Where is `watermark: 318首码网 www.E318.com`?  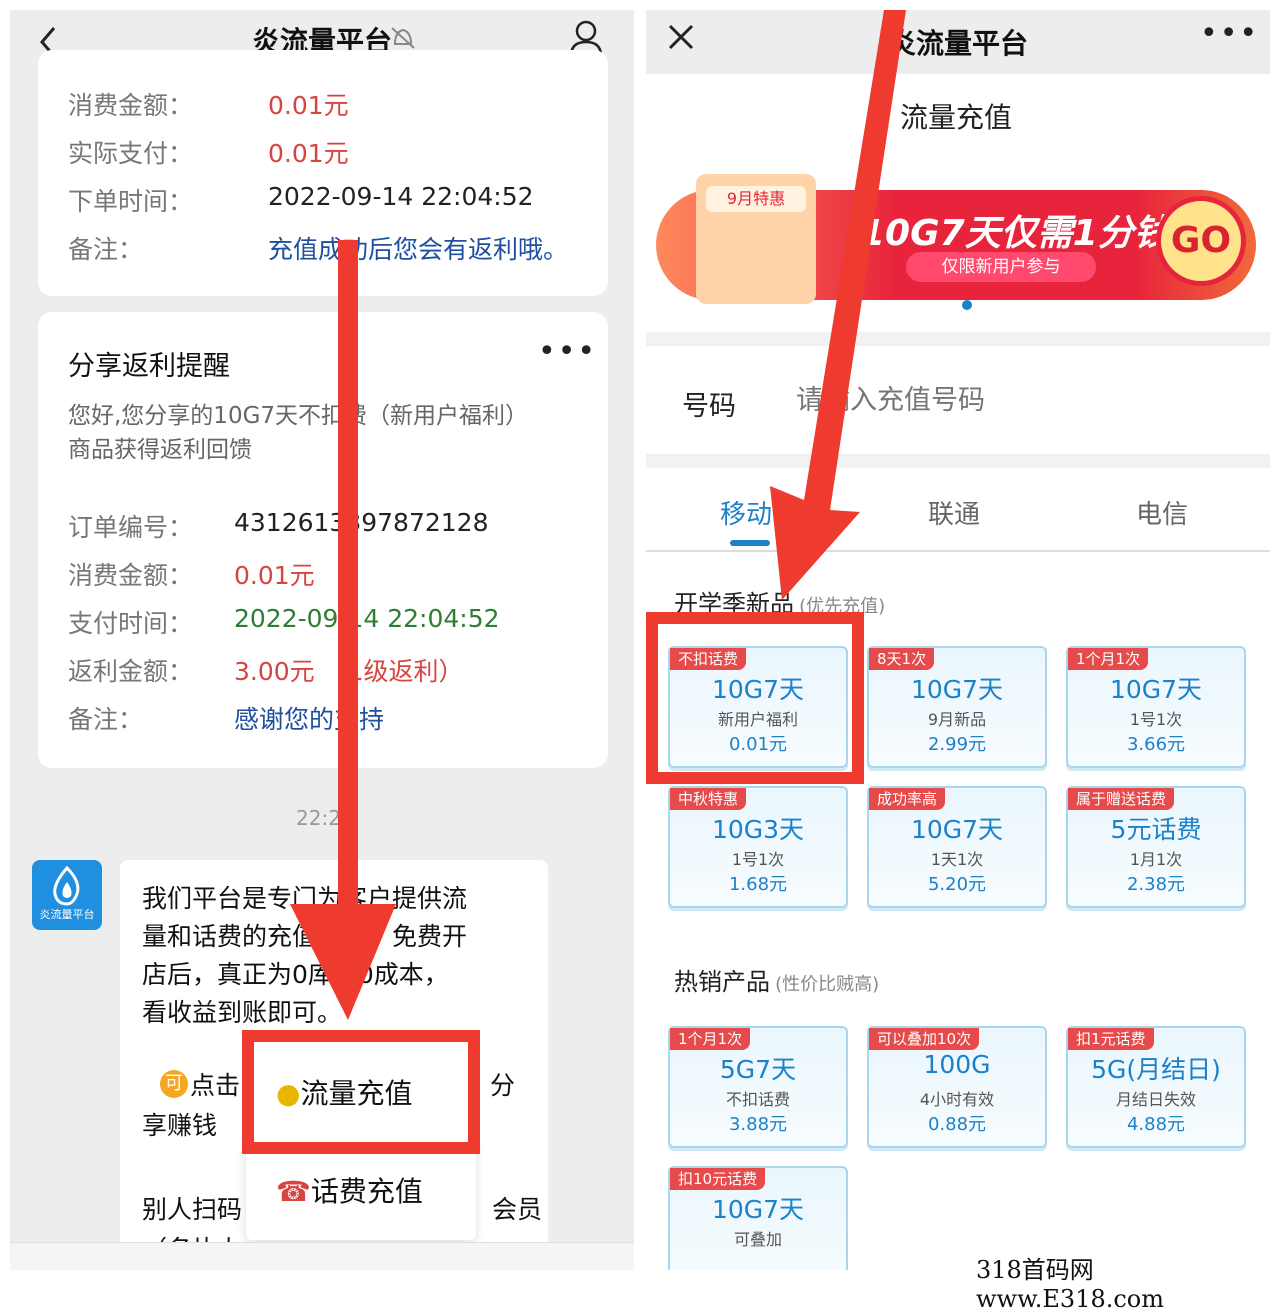 watermark: 318首码网 www.E318.com is located at coordinates (1128, 1281).